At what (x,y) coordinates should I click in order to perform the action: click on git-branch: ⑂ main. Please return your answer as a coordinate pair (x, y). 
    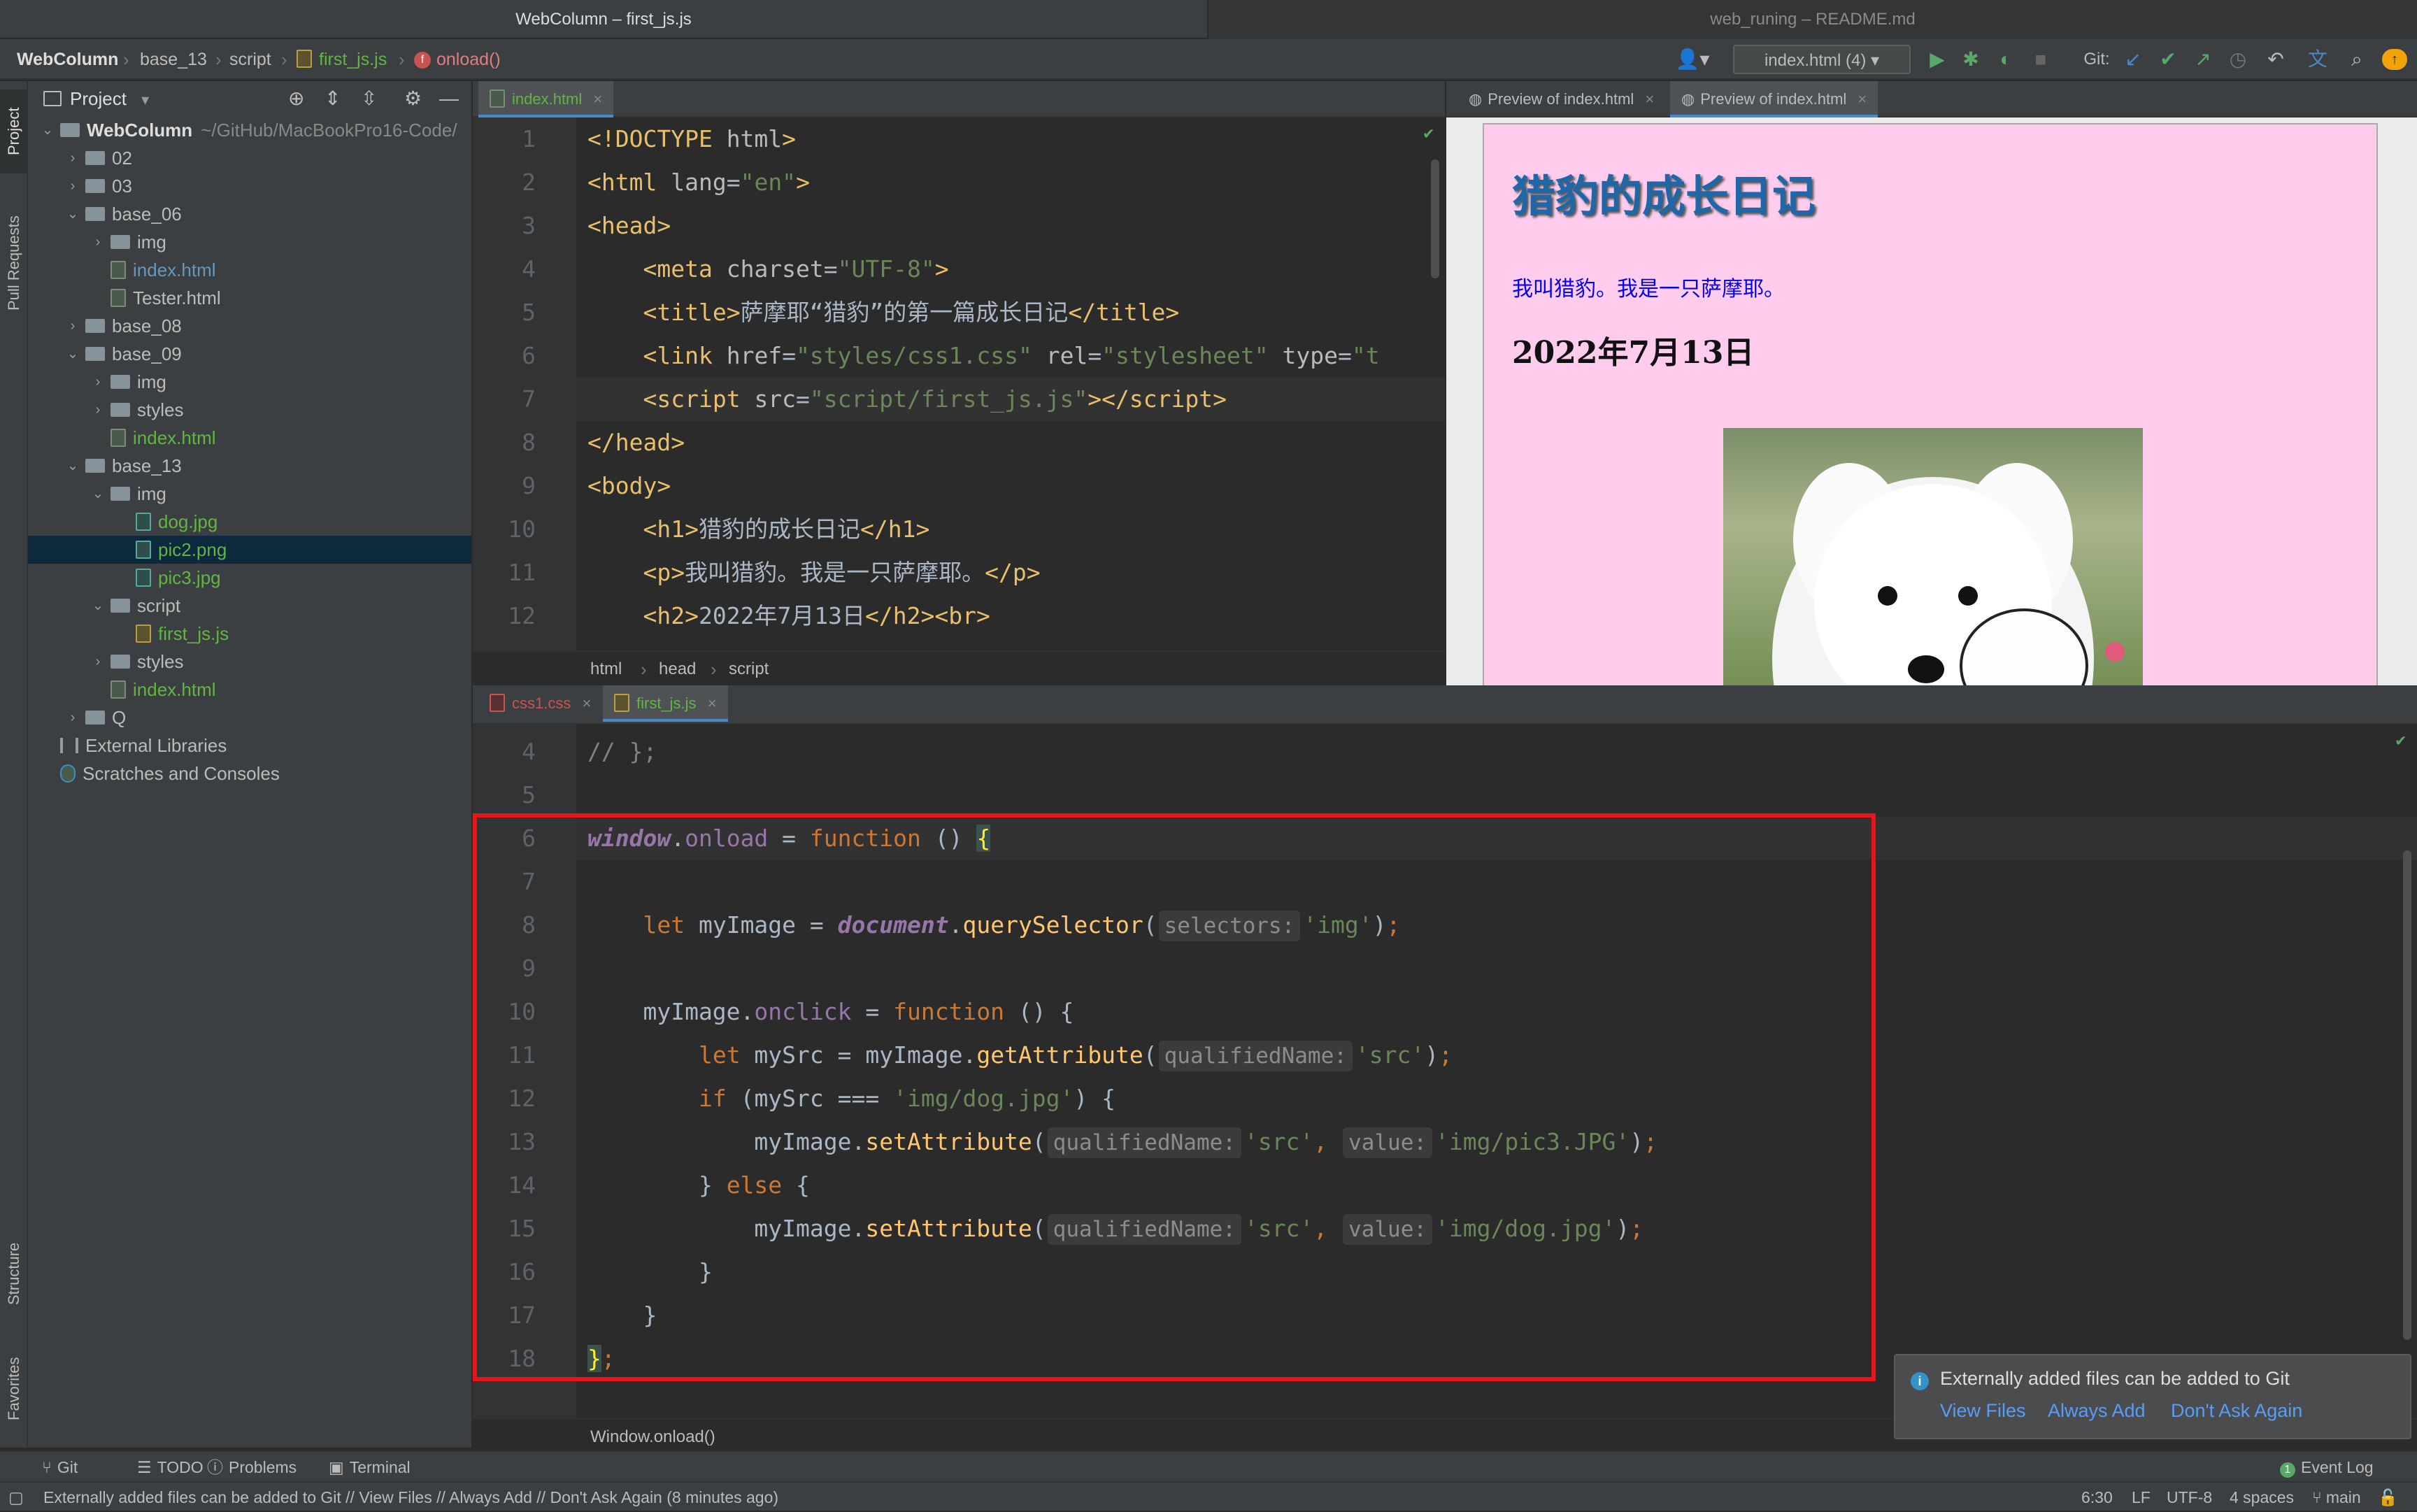
    Looking at the image, I should click on (2336, 1497).